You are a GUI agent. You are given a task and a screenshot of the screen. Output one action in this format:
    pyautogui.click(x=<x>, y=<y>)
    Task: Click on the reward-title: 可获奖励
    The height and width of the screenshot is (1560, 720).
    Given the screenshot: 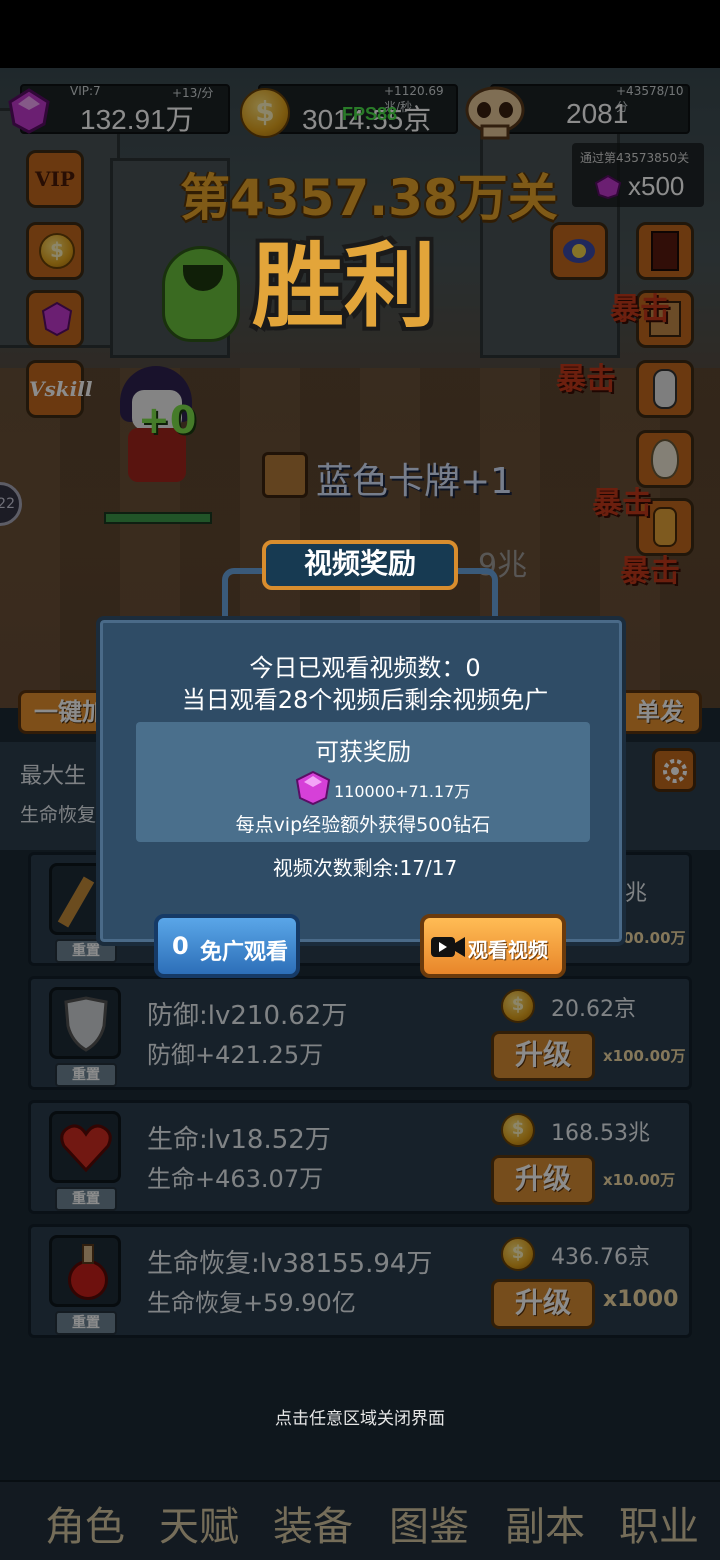 What is the action you would take?
    pyautogui.click(x=363, y=752)
    